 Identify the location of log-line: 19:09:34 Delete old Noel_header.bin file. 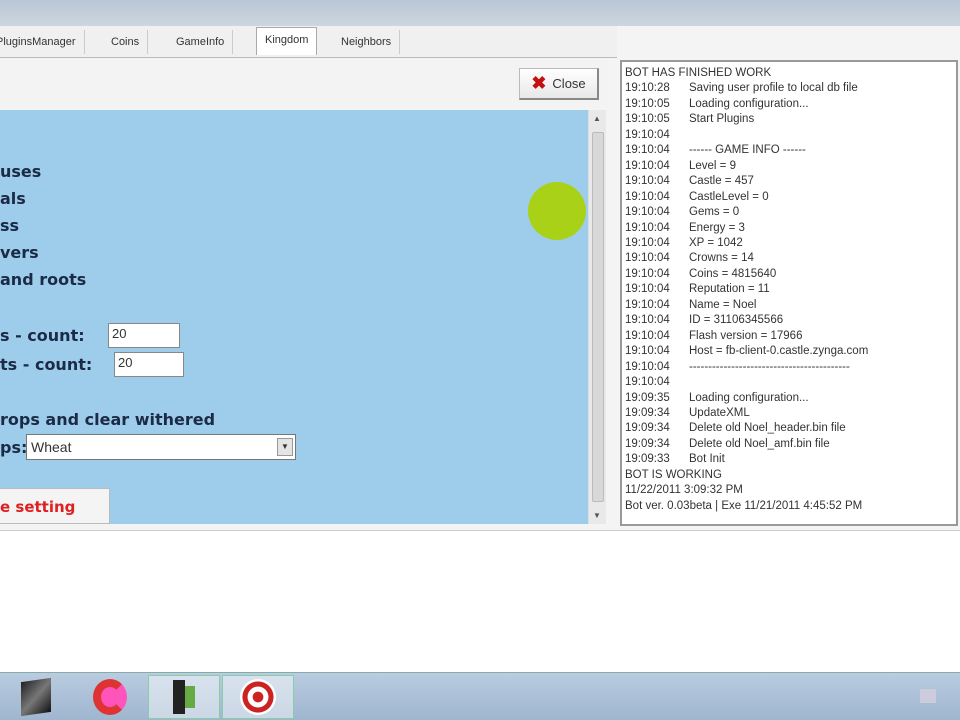
(789, 428).